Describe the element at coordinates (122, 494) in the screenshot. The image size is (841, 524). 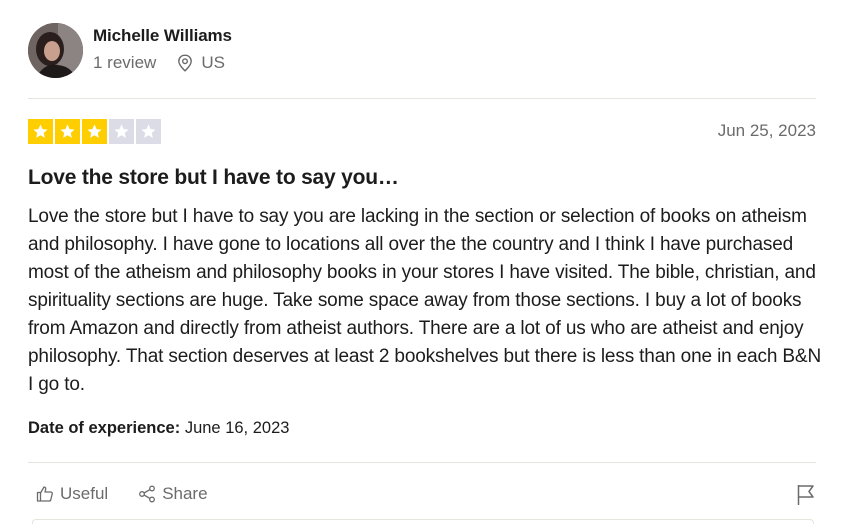
I see `review-actions: Useful Share` at that location.